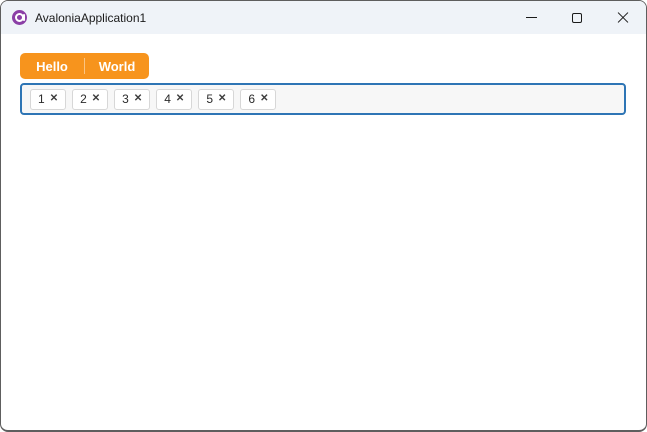  Describe the element at coordinates (252, 99) in the screenshot. I see `tag-chip-label: 6` at that location.